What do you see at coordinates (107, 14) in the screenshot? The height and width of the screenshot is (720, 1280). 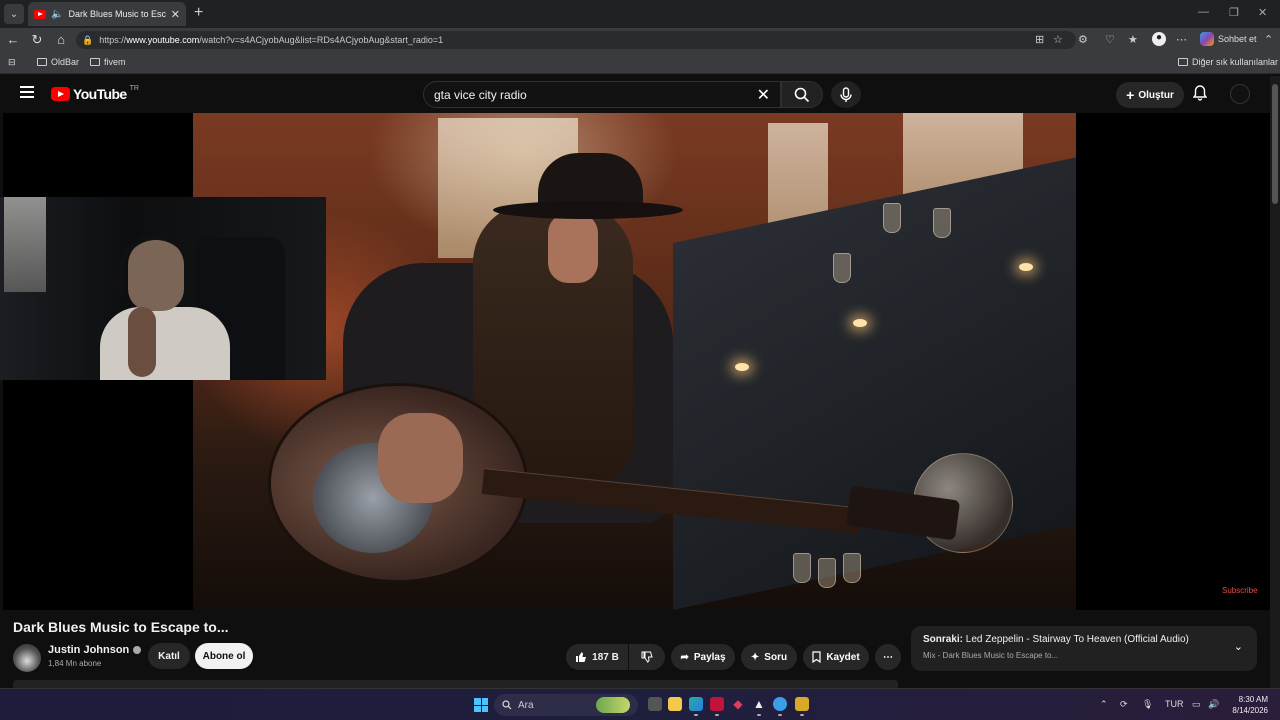 I see `browser-tab-active: 🔈 Dark Blues Music to Escape to... ✕` at bounding box center [107, 14].